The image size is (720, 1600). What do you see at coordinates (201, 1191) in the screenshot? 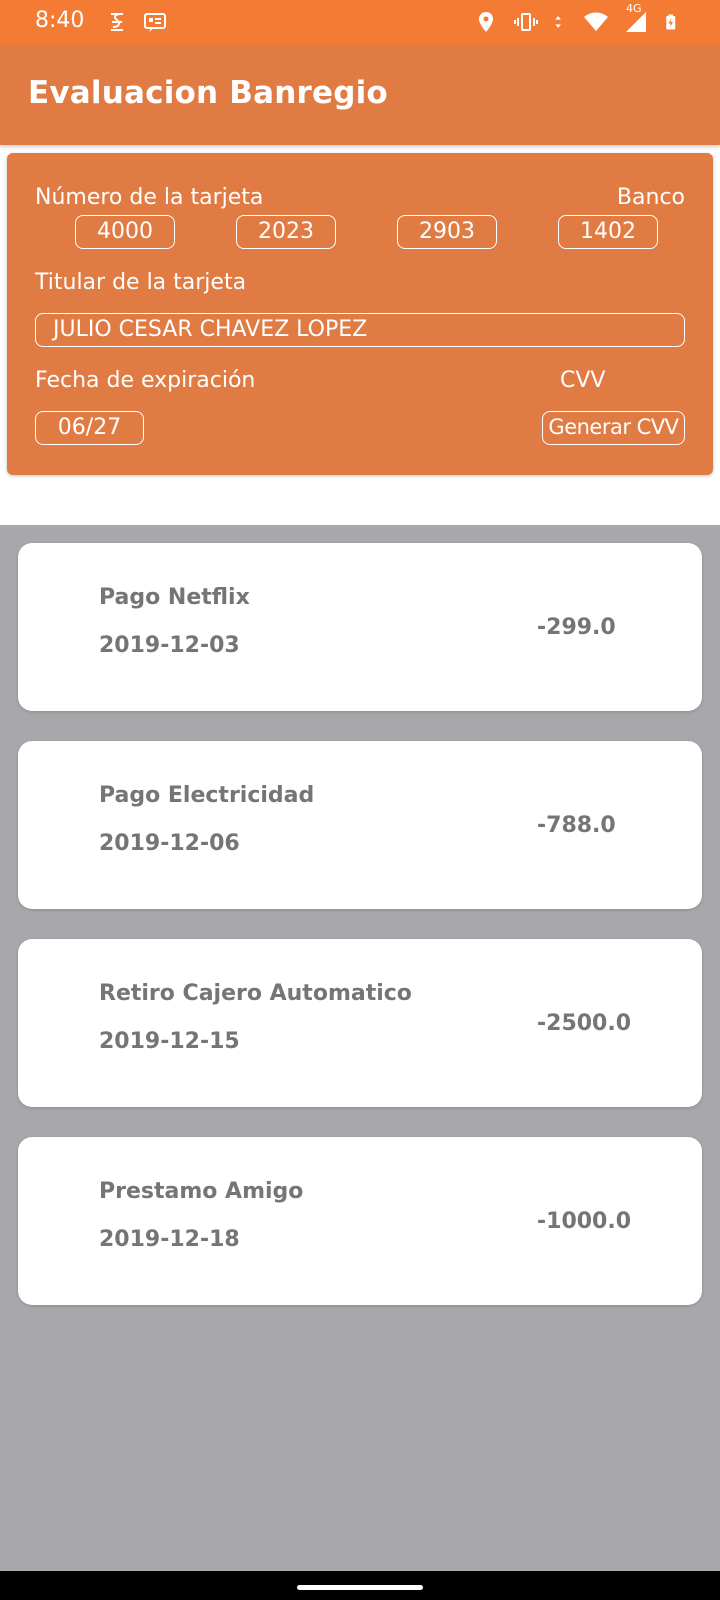
I see `transaction-name: Prestamo Amigo` at bounding box center [201, 1191].